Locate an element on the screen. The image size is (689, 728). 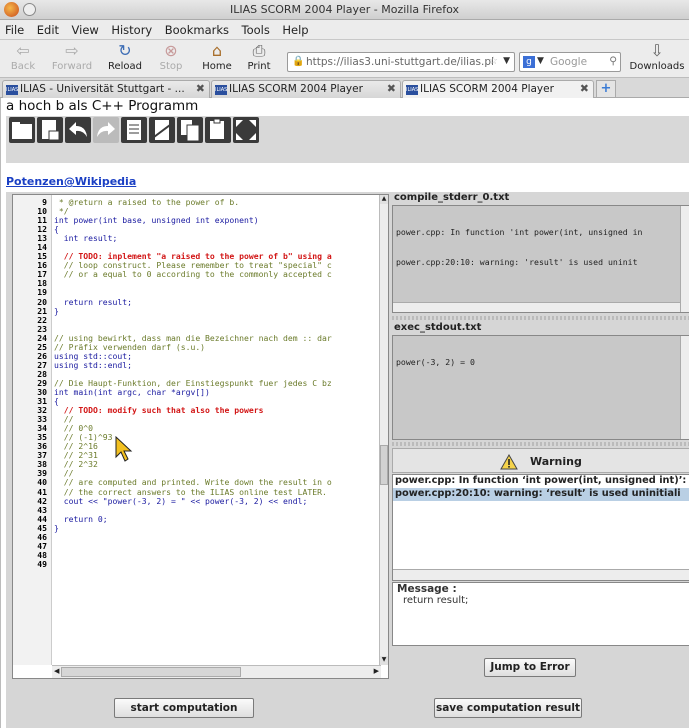
forward-label: Forward is located at coordinates (72, 66).